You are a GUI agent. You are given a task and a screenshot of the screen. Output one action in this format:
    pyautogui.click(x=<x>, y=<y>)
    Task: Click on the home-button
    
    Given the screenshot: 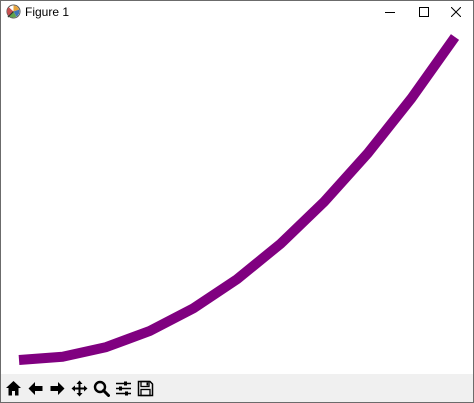 What is the action you would take?
    pyautogui.click(x=13, y=388)
    